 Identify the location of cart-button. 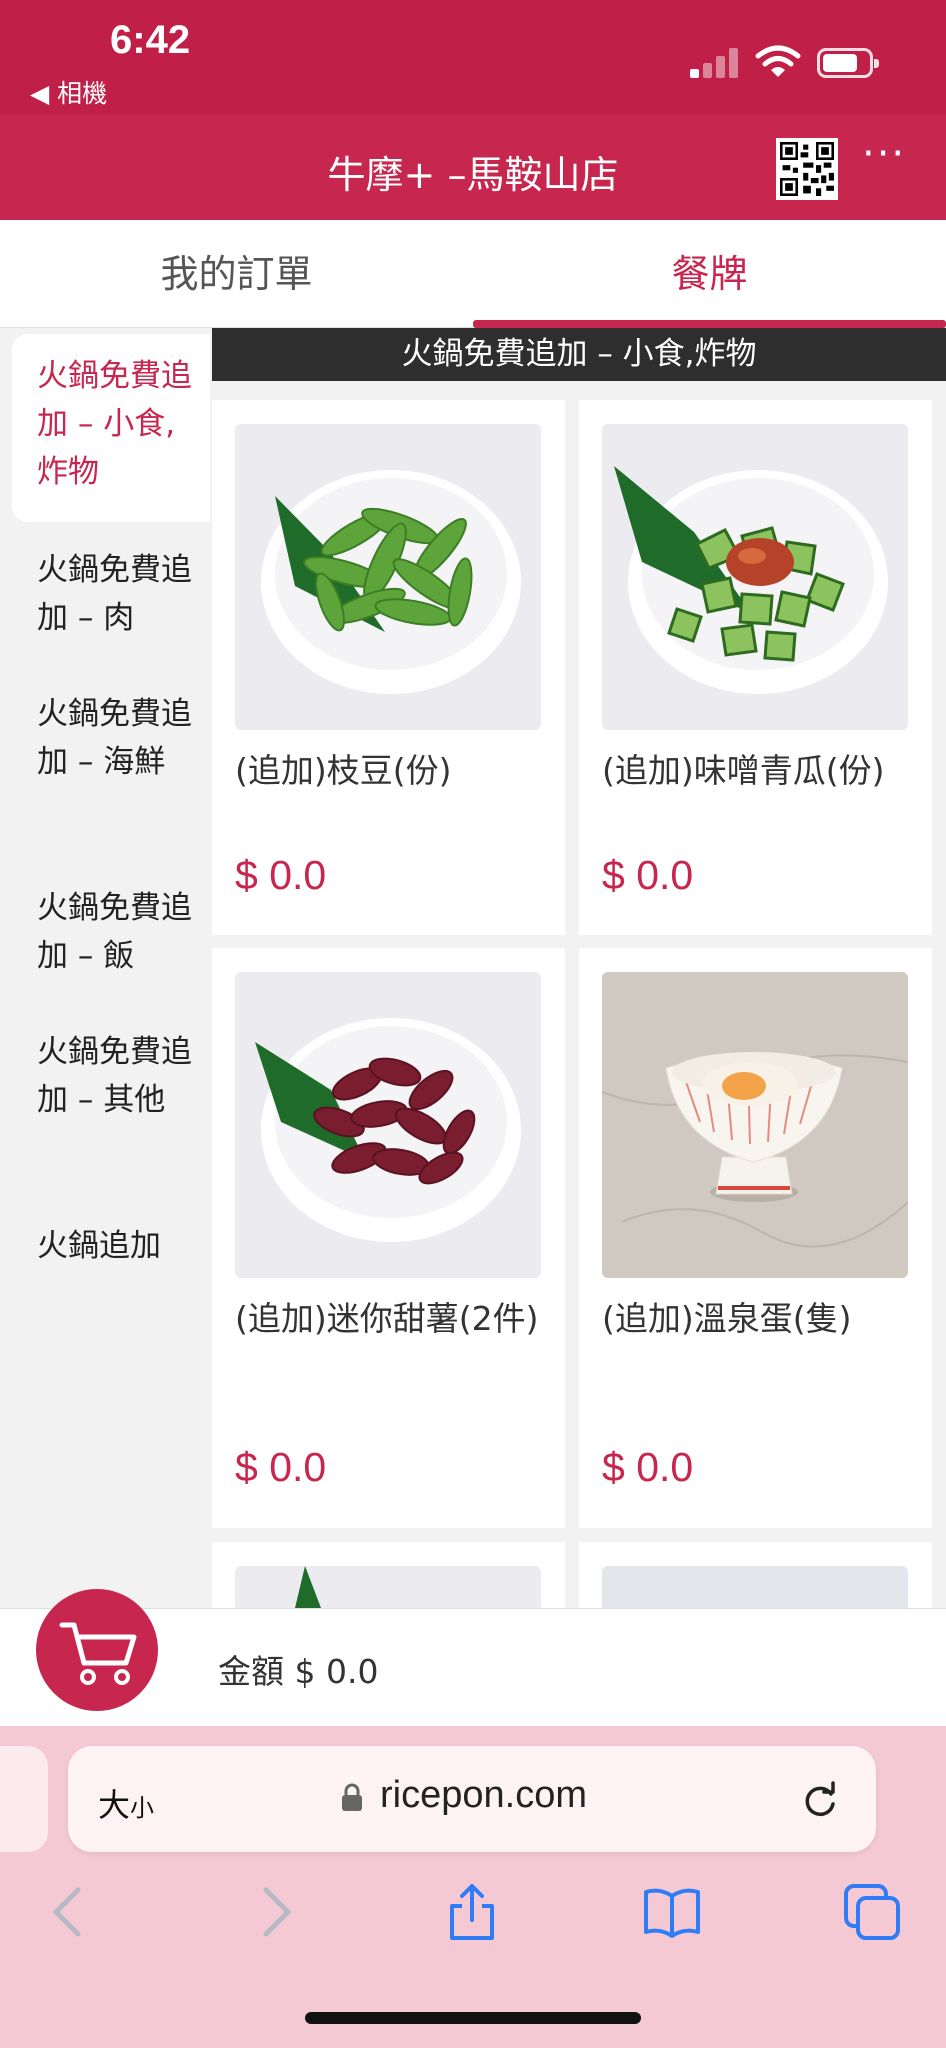
(97, 1650).